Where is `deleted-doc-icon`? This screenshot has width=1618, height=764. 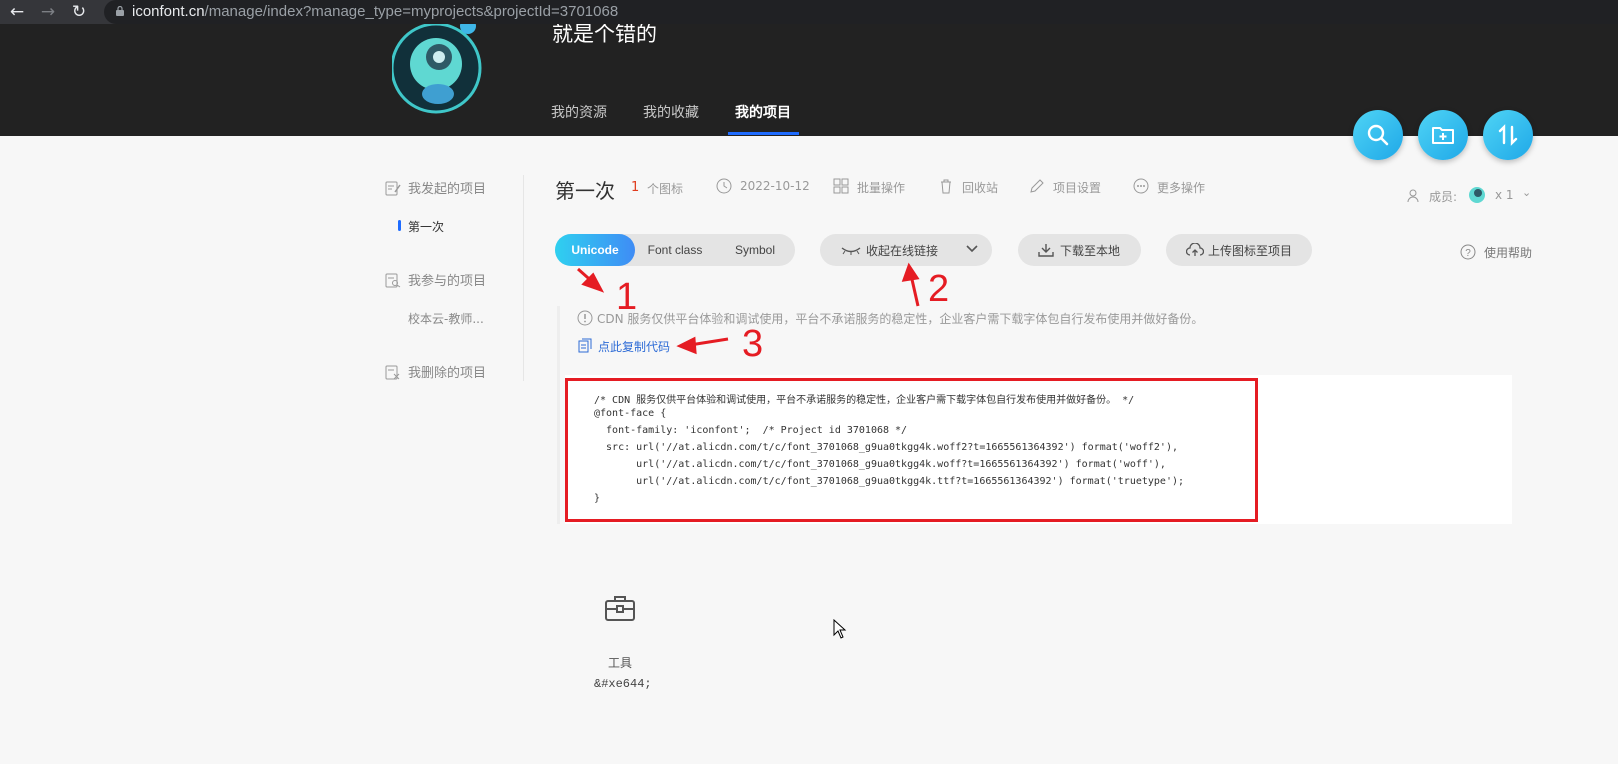
deleted-doc-icon is located at coordinates (392, 372).